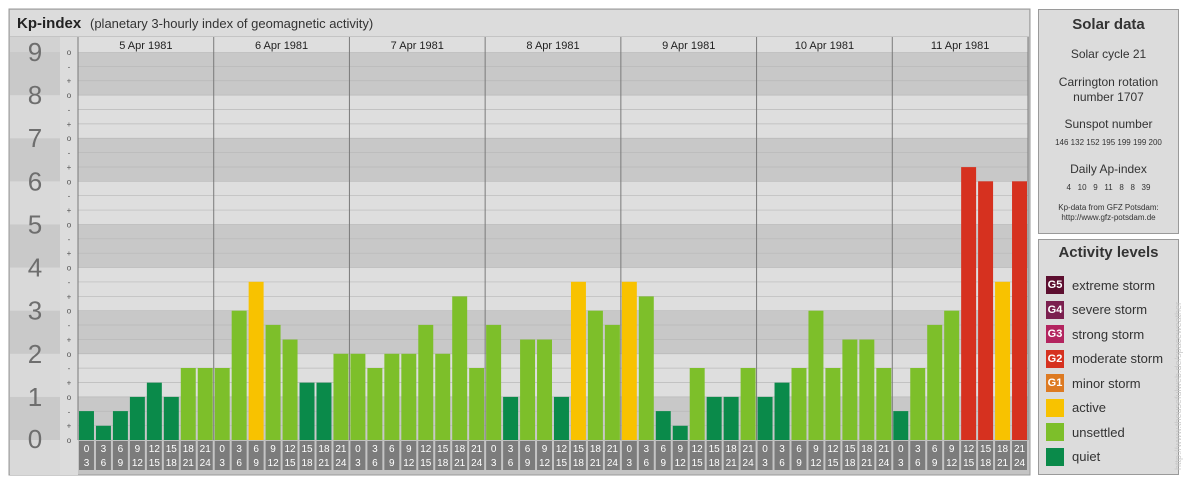 The height and width of the screenshot is (480, 1184). Describe the element at coordinates (1108, 97) in the screenshot. I see `carrington-line-2: number 1707` at that location.